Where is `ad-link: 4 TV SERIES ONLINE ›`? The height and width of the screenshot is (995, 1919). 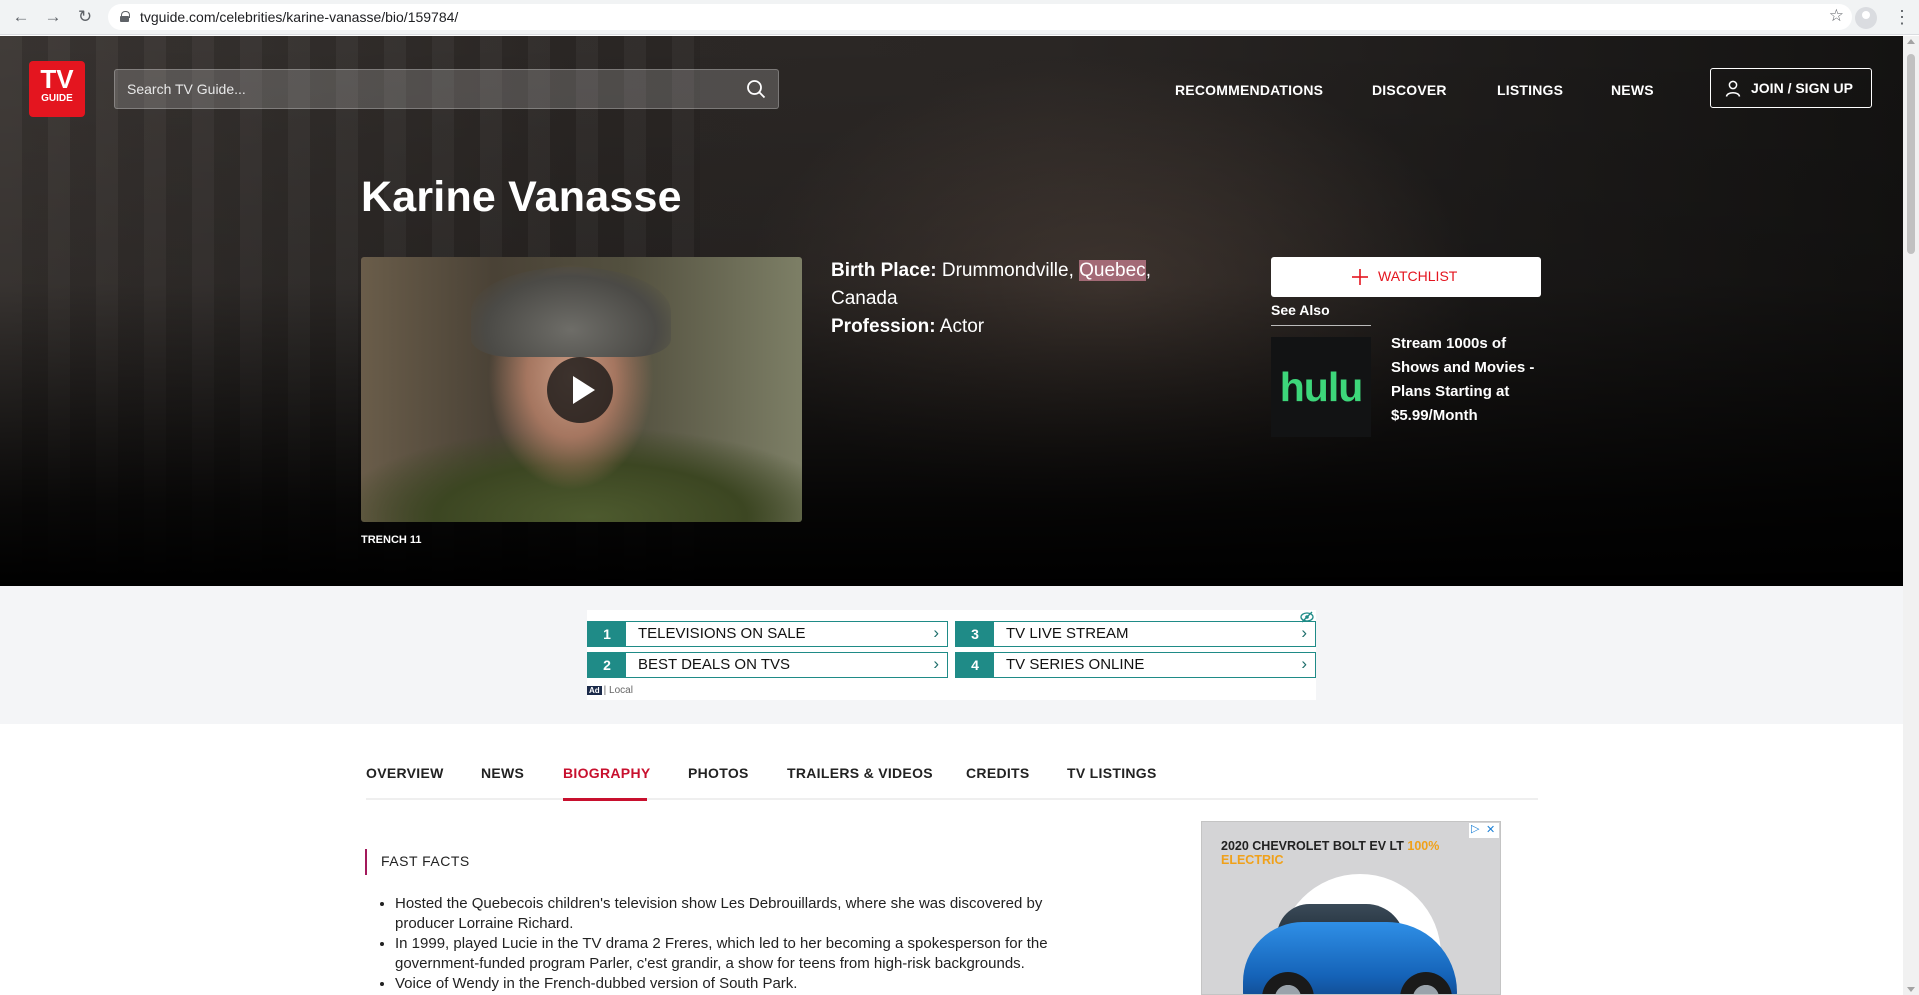 ad-link: 4 TV SERIES ONLINE › is located at coordinates (1135, 665).